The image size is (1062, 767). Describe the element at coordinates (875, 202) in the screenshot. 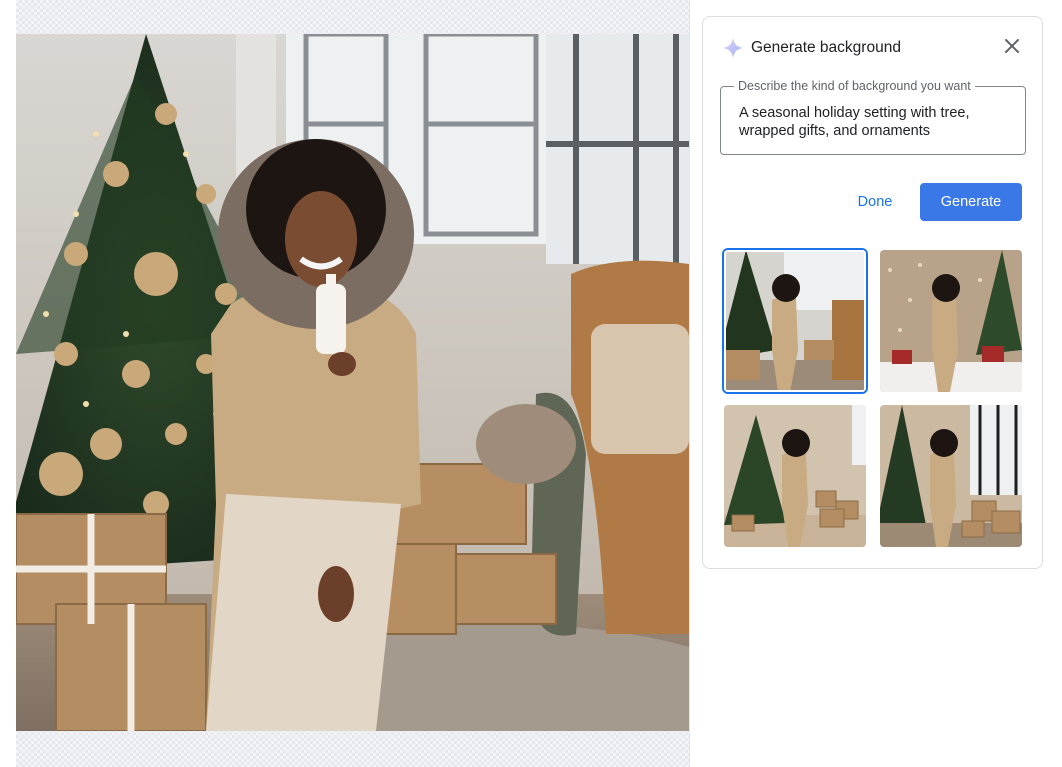

I see `done-button: Done` at that location.